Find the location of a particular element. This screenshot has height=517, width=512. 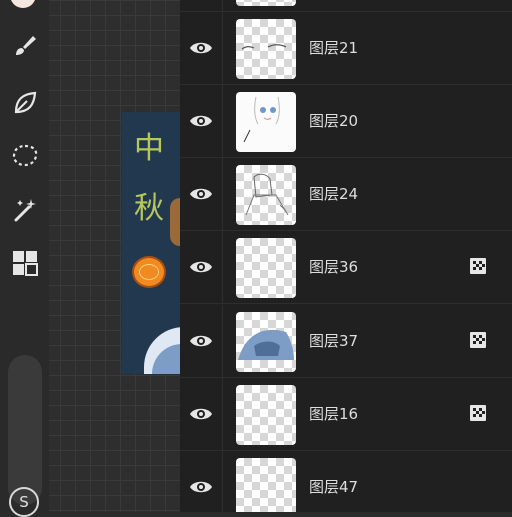

layer-name: 图层47 is located at coordinates (334, 487).